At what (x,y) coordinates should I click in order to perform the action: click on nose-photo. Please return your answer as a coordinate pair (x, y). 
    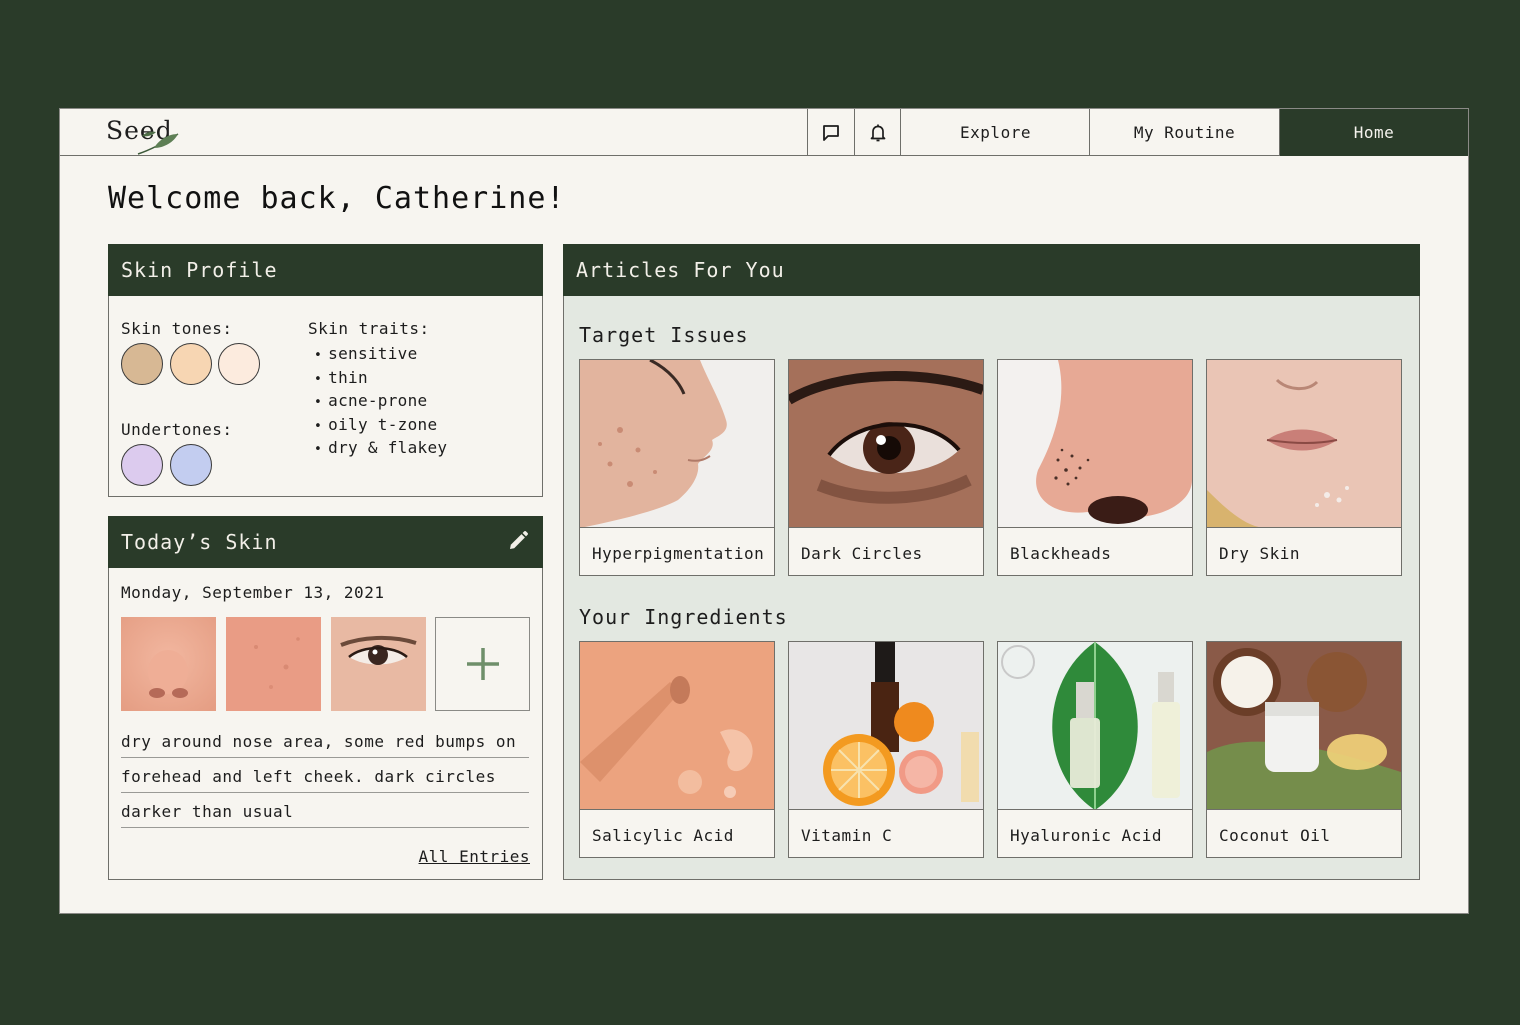
    Looking at the image, I should click on (168, 664).